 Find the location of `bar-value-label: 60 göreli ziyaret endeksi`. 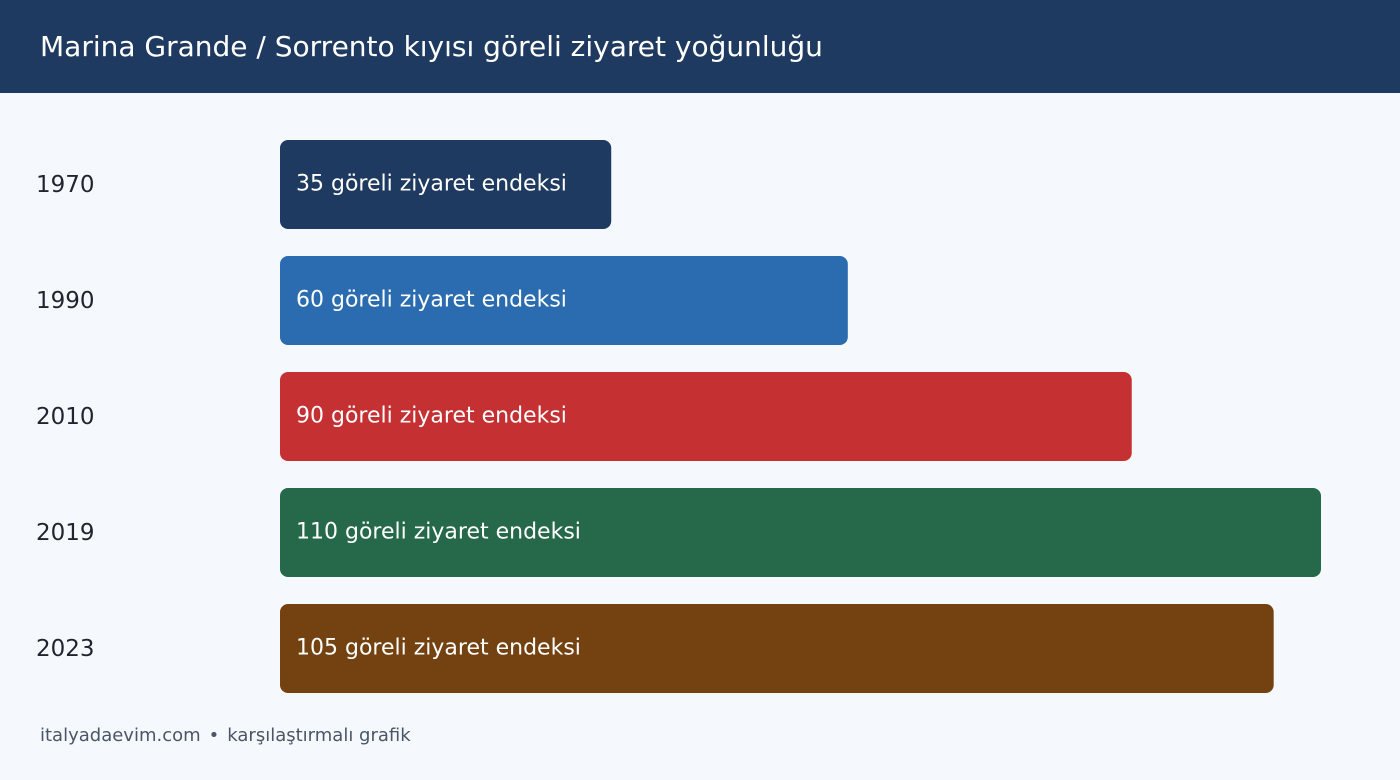

bar-value-label: 60 göreli ziyaret endeksi is located at coordinates (431, 300).